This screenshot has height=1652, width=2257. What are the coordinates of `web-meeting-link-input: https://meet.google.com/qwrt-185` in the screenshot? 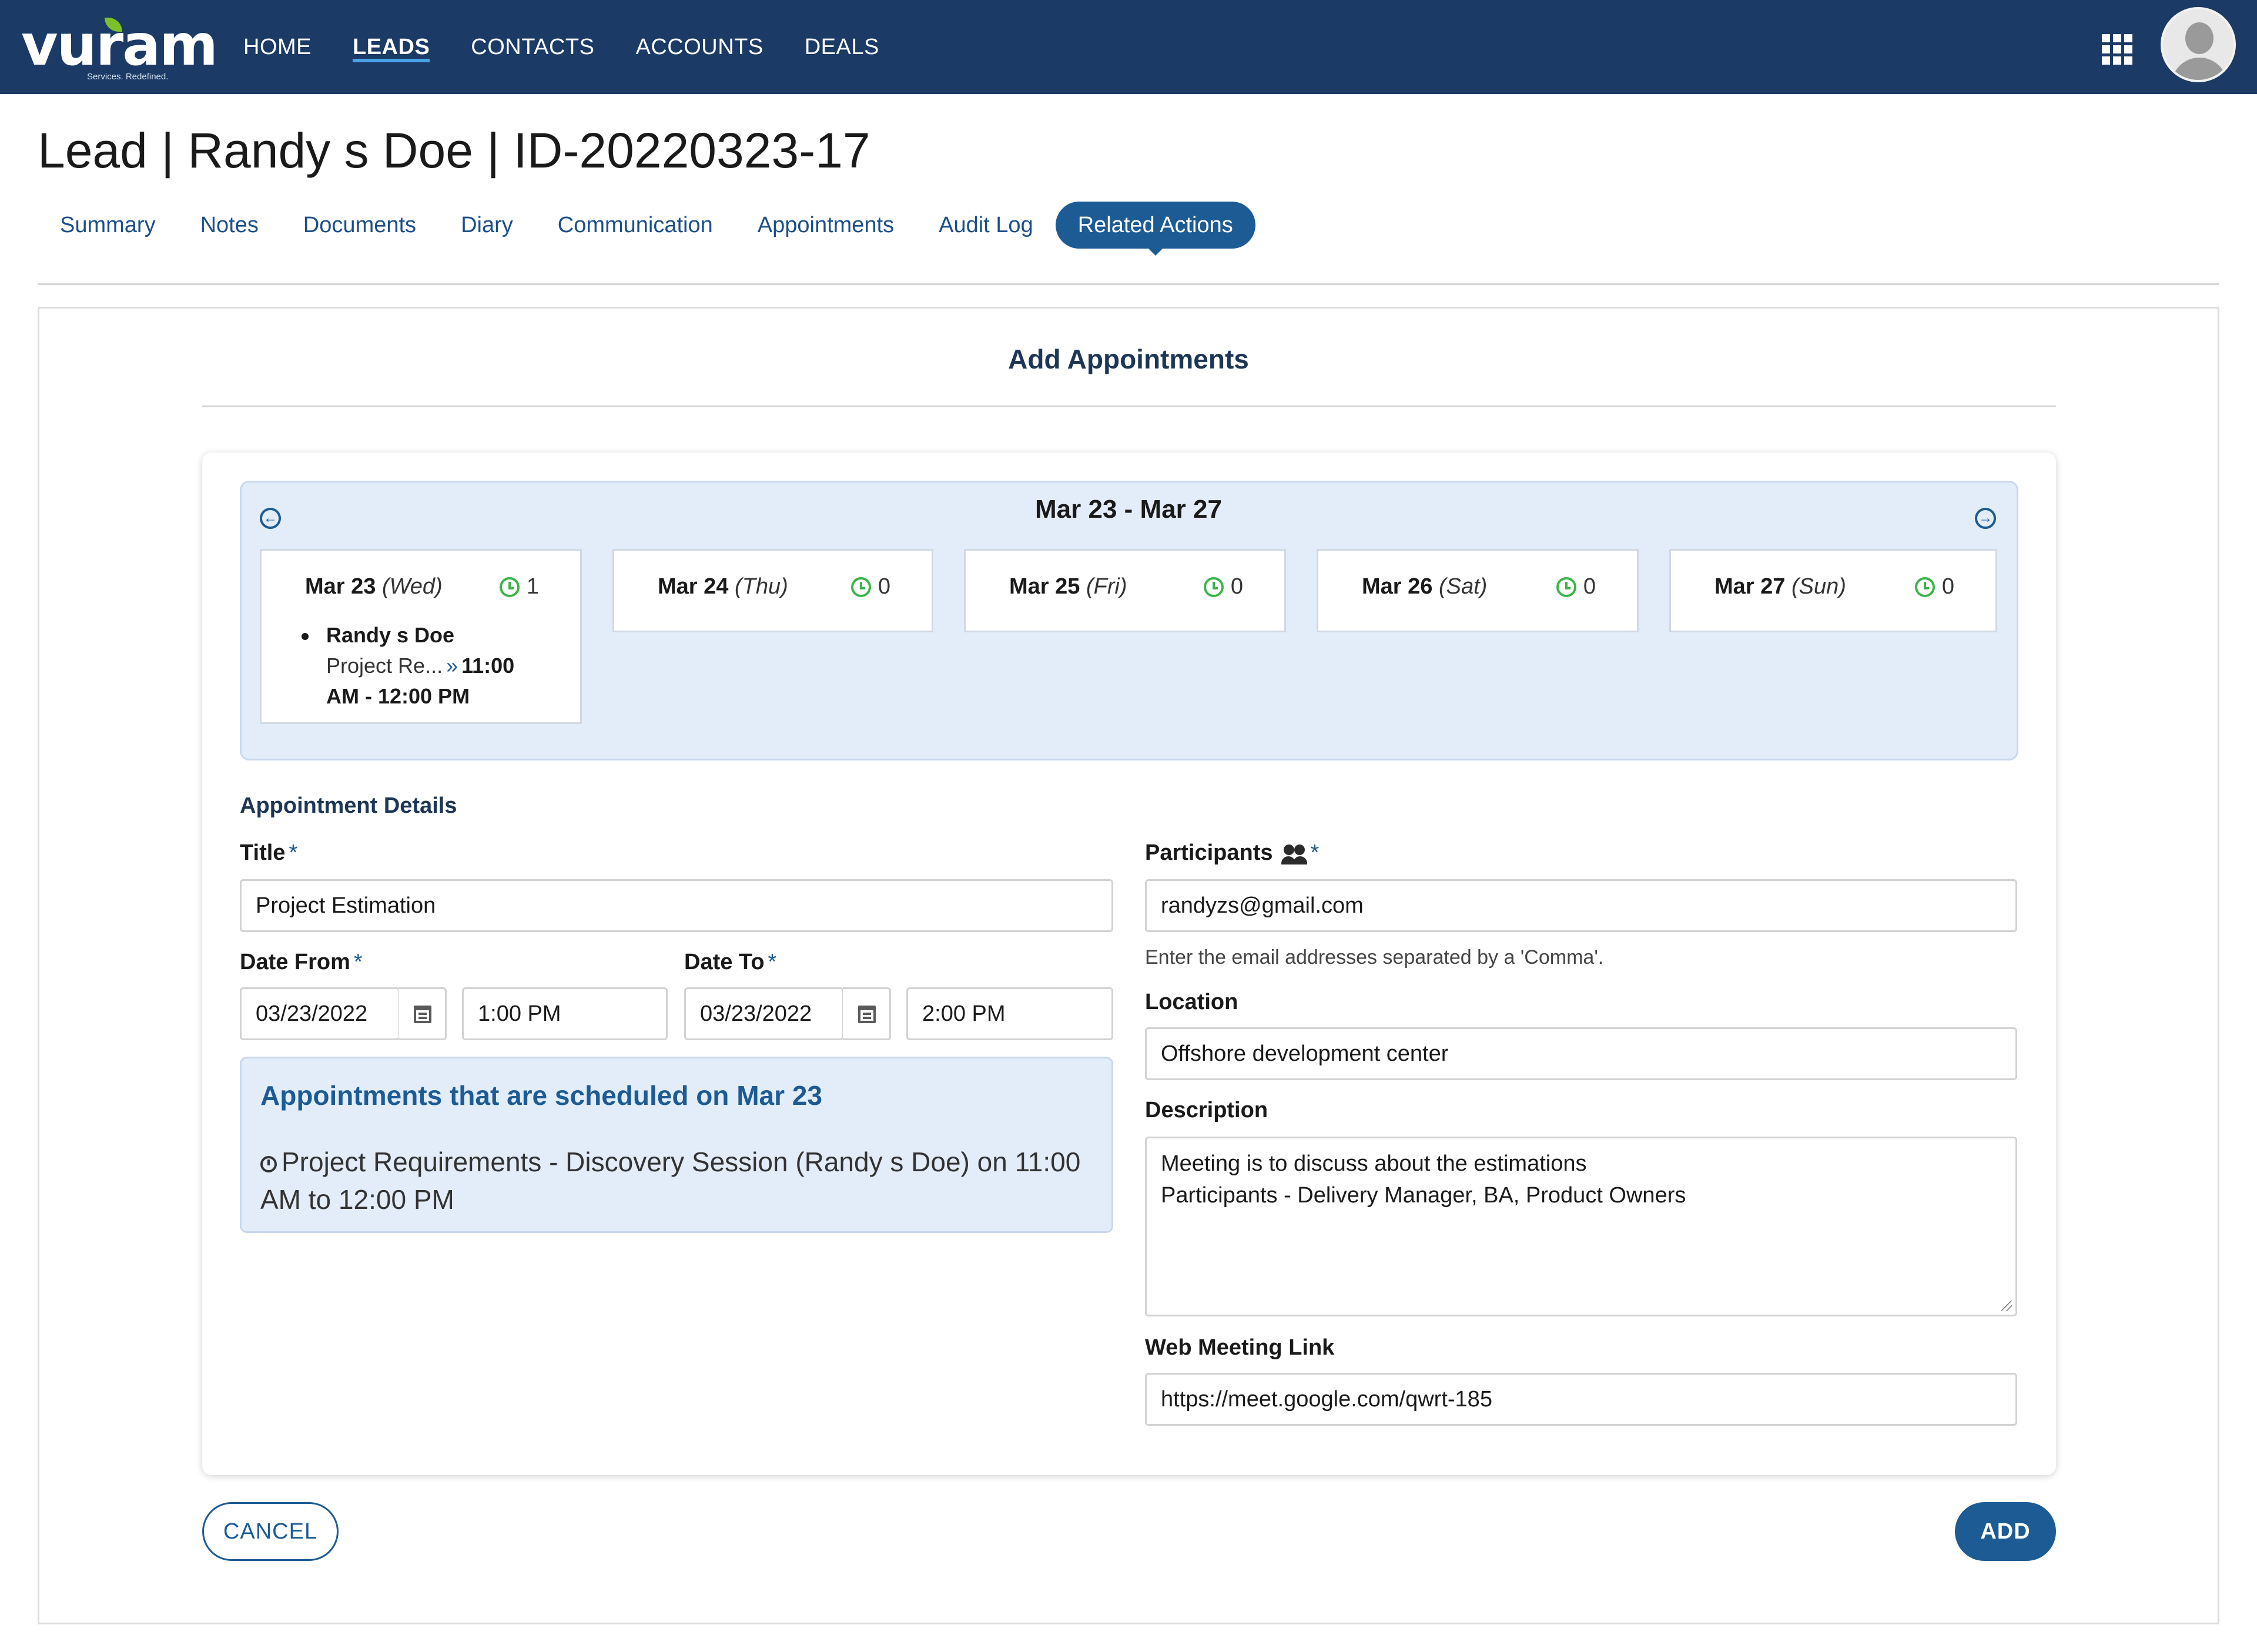 It's located at (1581, 1399).